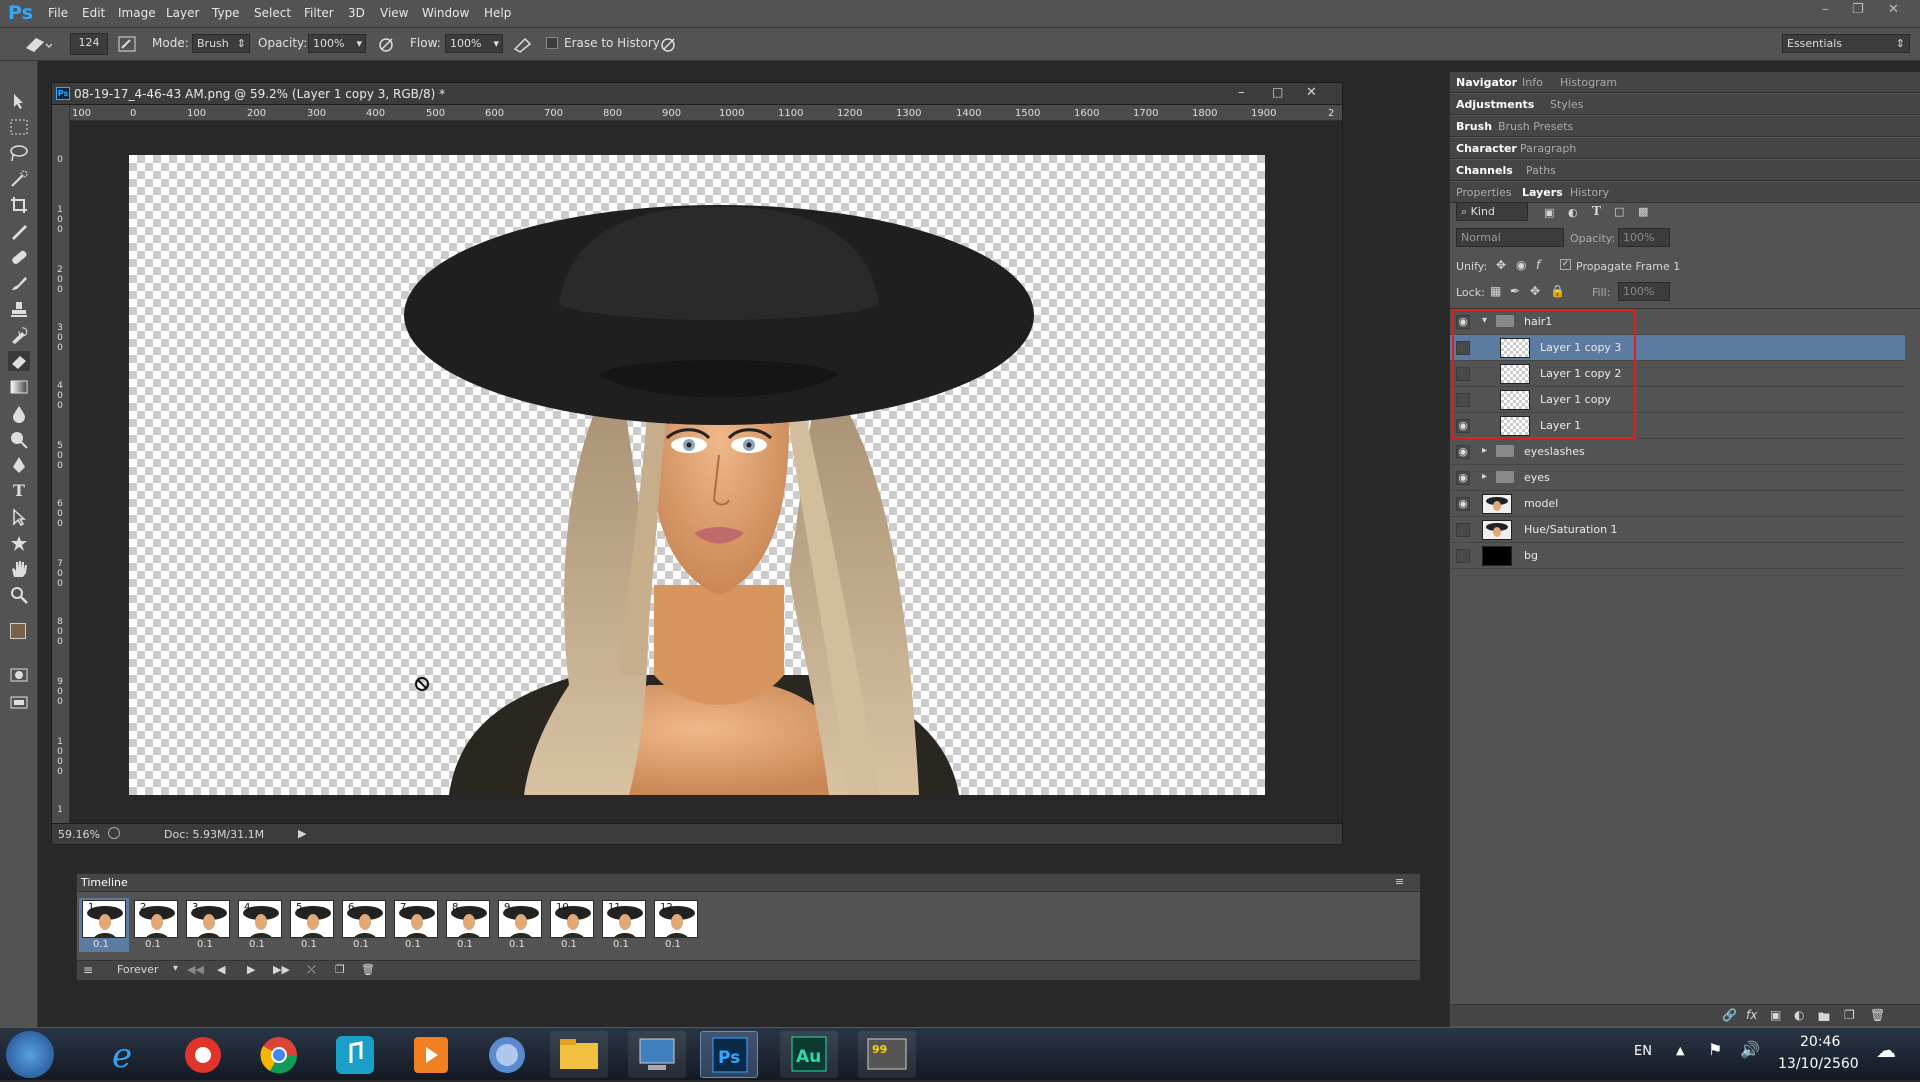 The width and height of the screenshot is (1920, 1082). Describe the element at coordinates (474, 43) in the screenshot. I see `flow-input: 100% ▾` at that location.